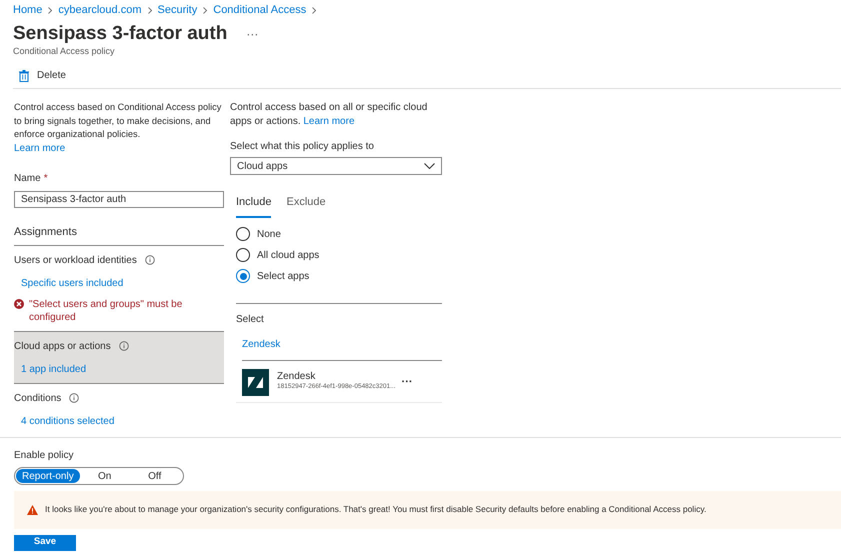 This screenshot has width=841, height=555. I want to click on breadcrumb-link: Conditional Access, so click(259, 10).